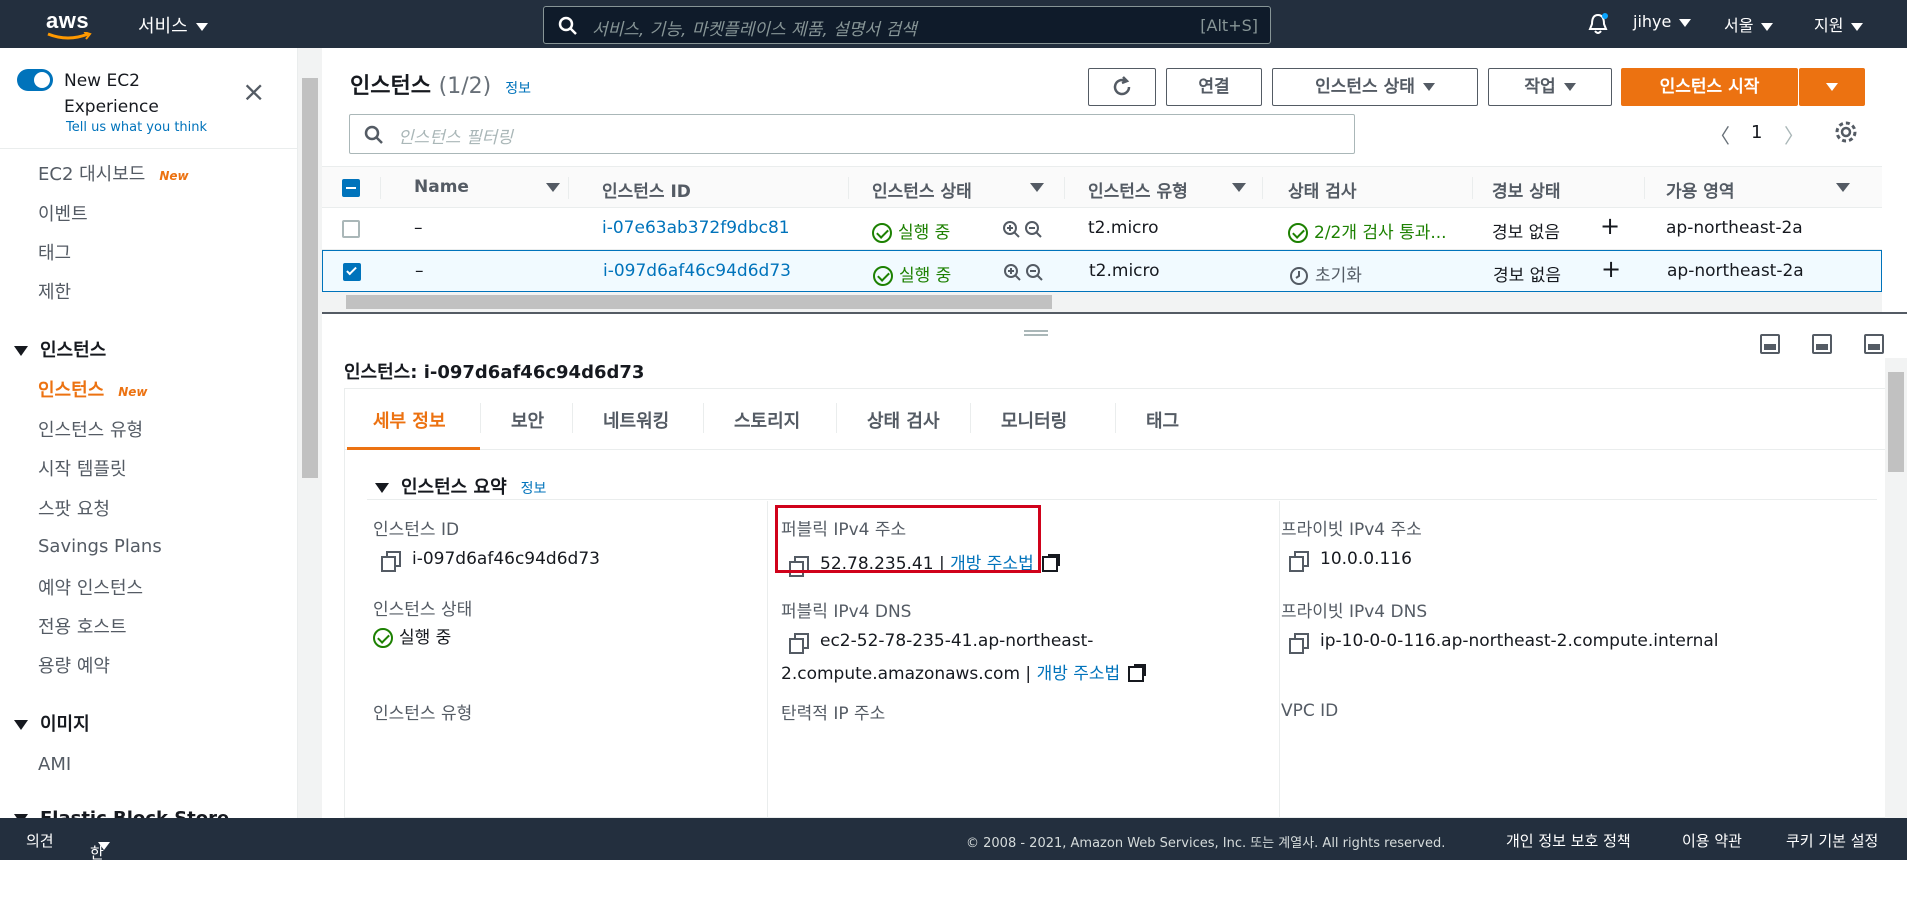  I want to click on refresh-button, so click(1122, 87).